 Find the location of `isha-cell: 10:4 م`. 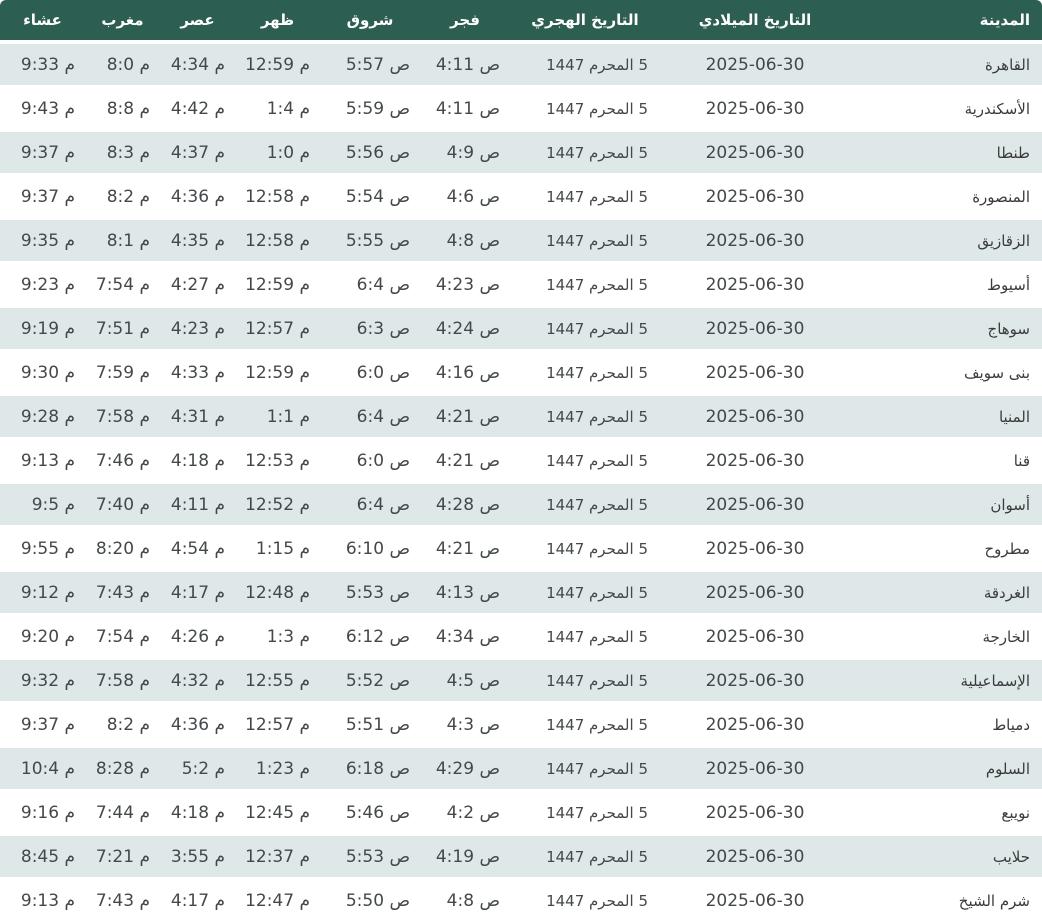

isha-cell: 10:4 م is located at coordinates (42, 770).